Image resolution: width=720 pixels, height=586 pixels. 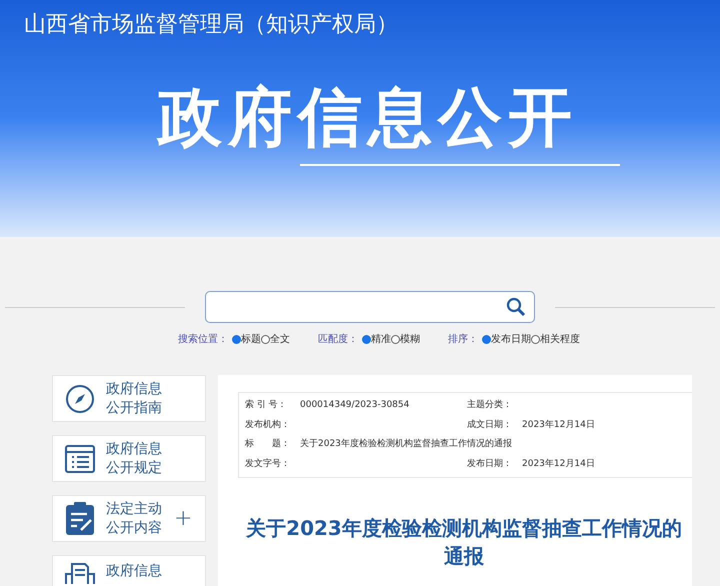 I want to click on clipboard-icon, so click(x=80, y=519).